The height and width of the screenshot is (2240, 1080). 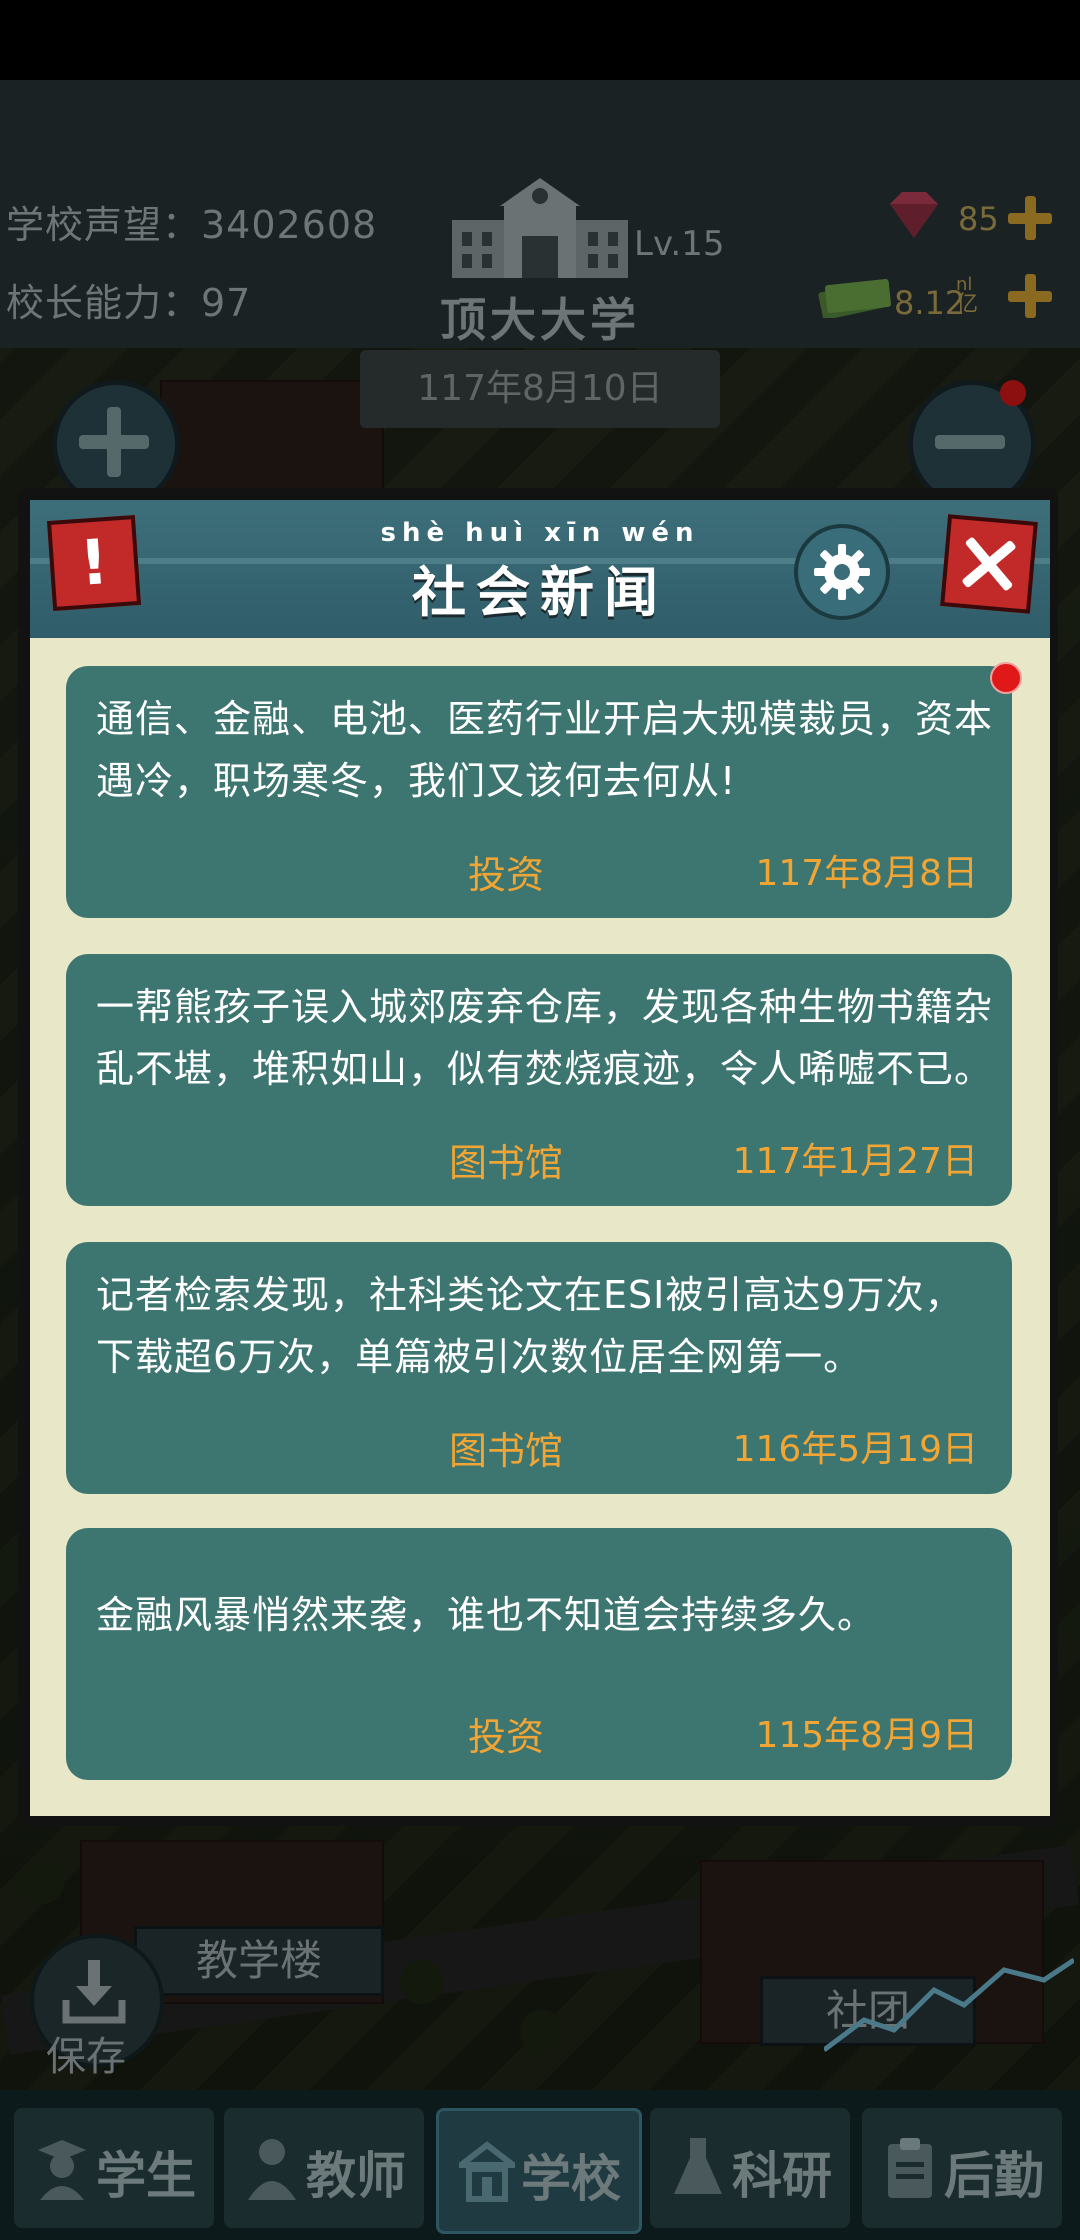 What do you see at coordinates (94, 563) in the screenshot?
I see `alert-button: !` at bounding box center [94, 563].